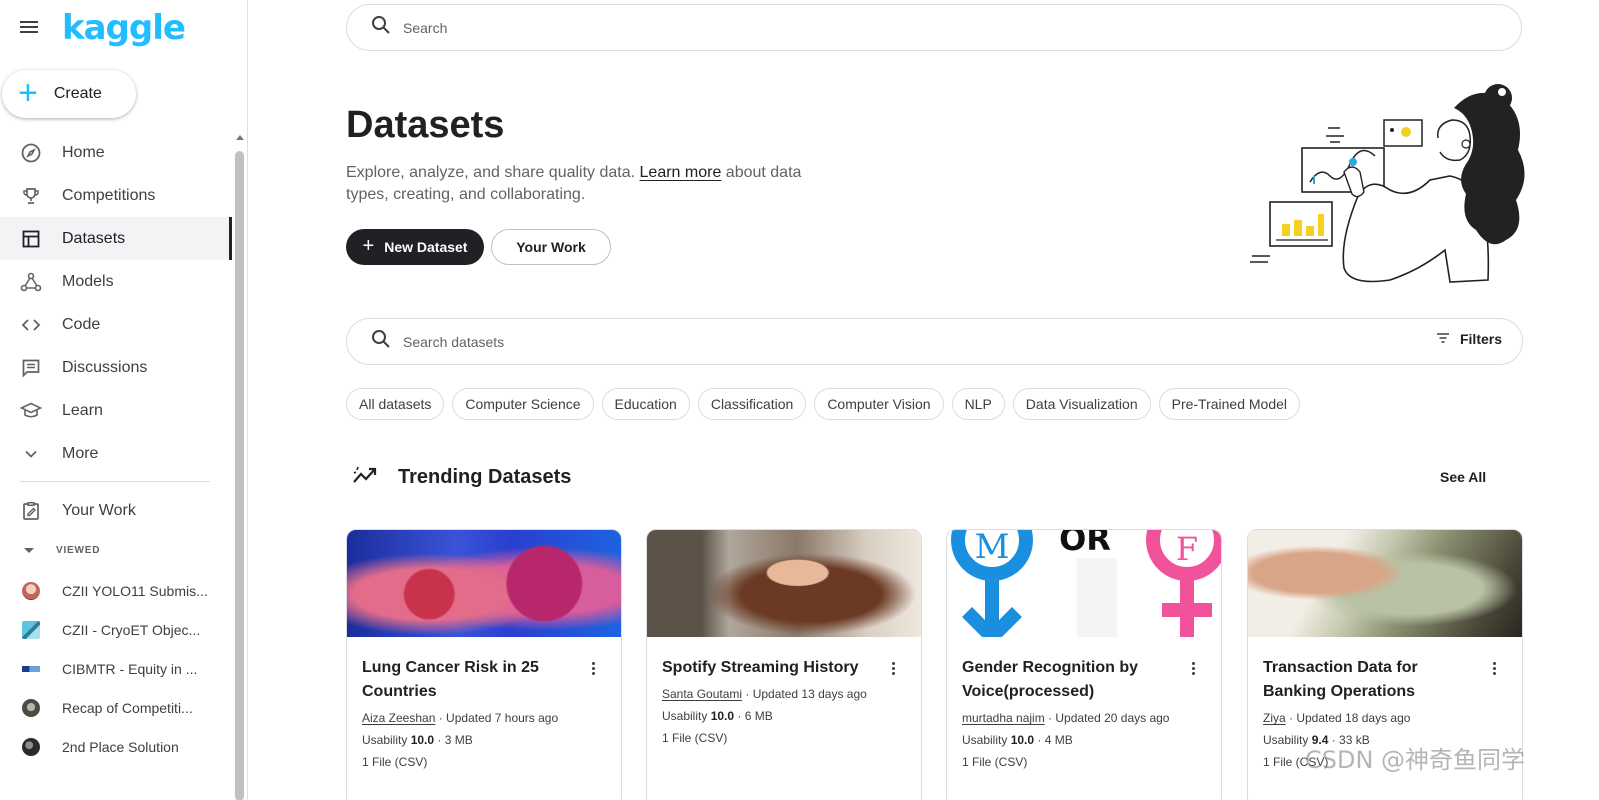  What do you see at coordinates (116, 410) in the screenshot?
I see `sidebar-item-learn: Learn` at bounding box center [116, 410].